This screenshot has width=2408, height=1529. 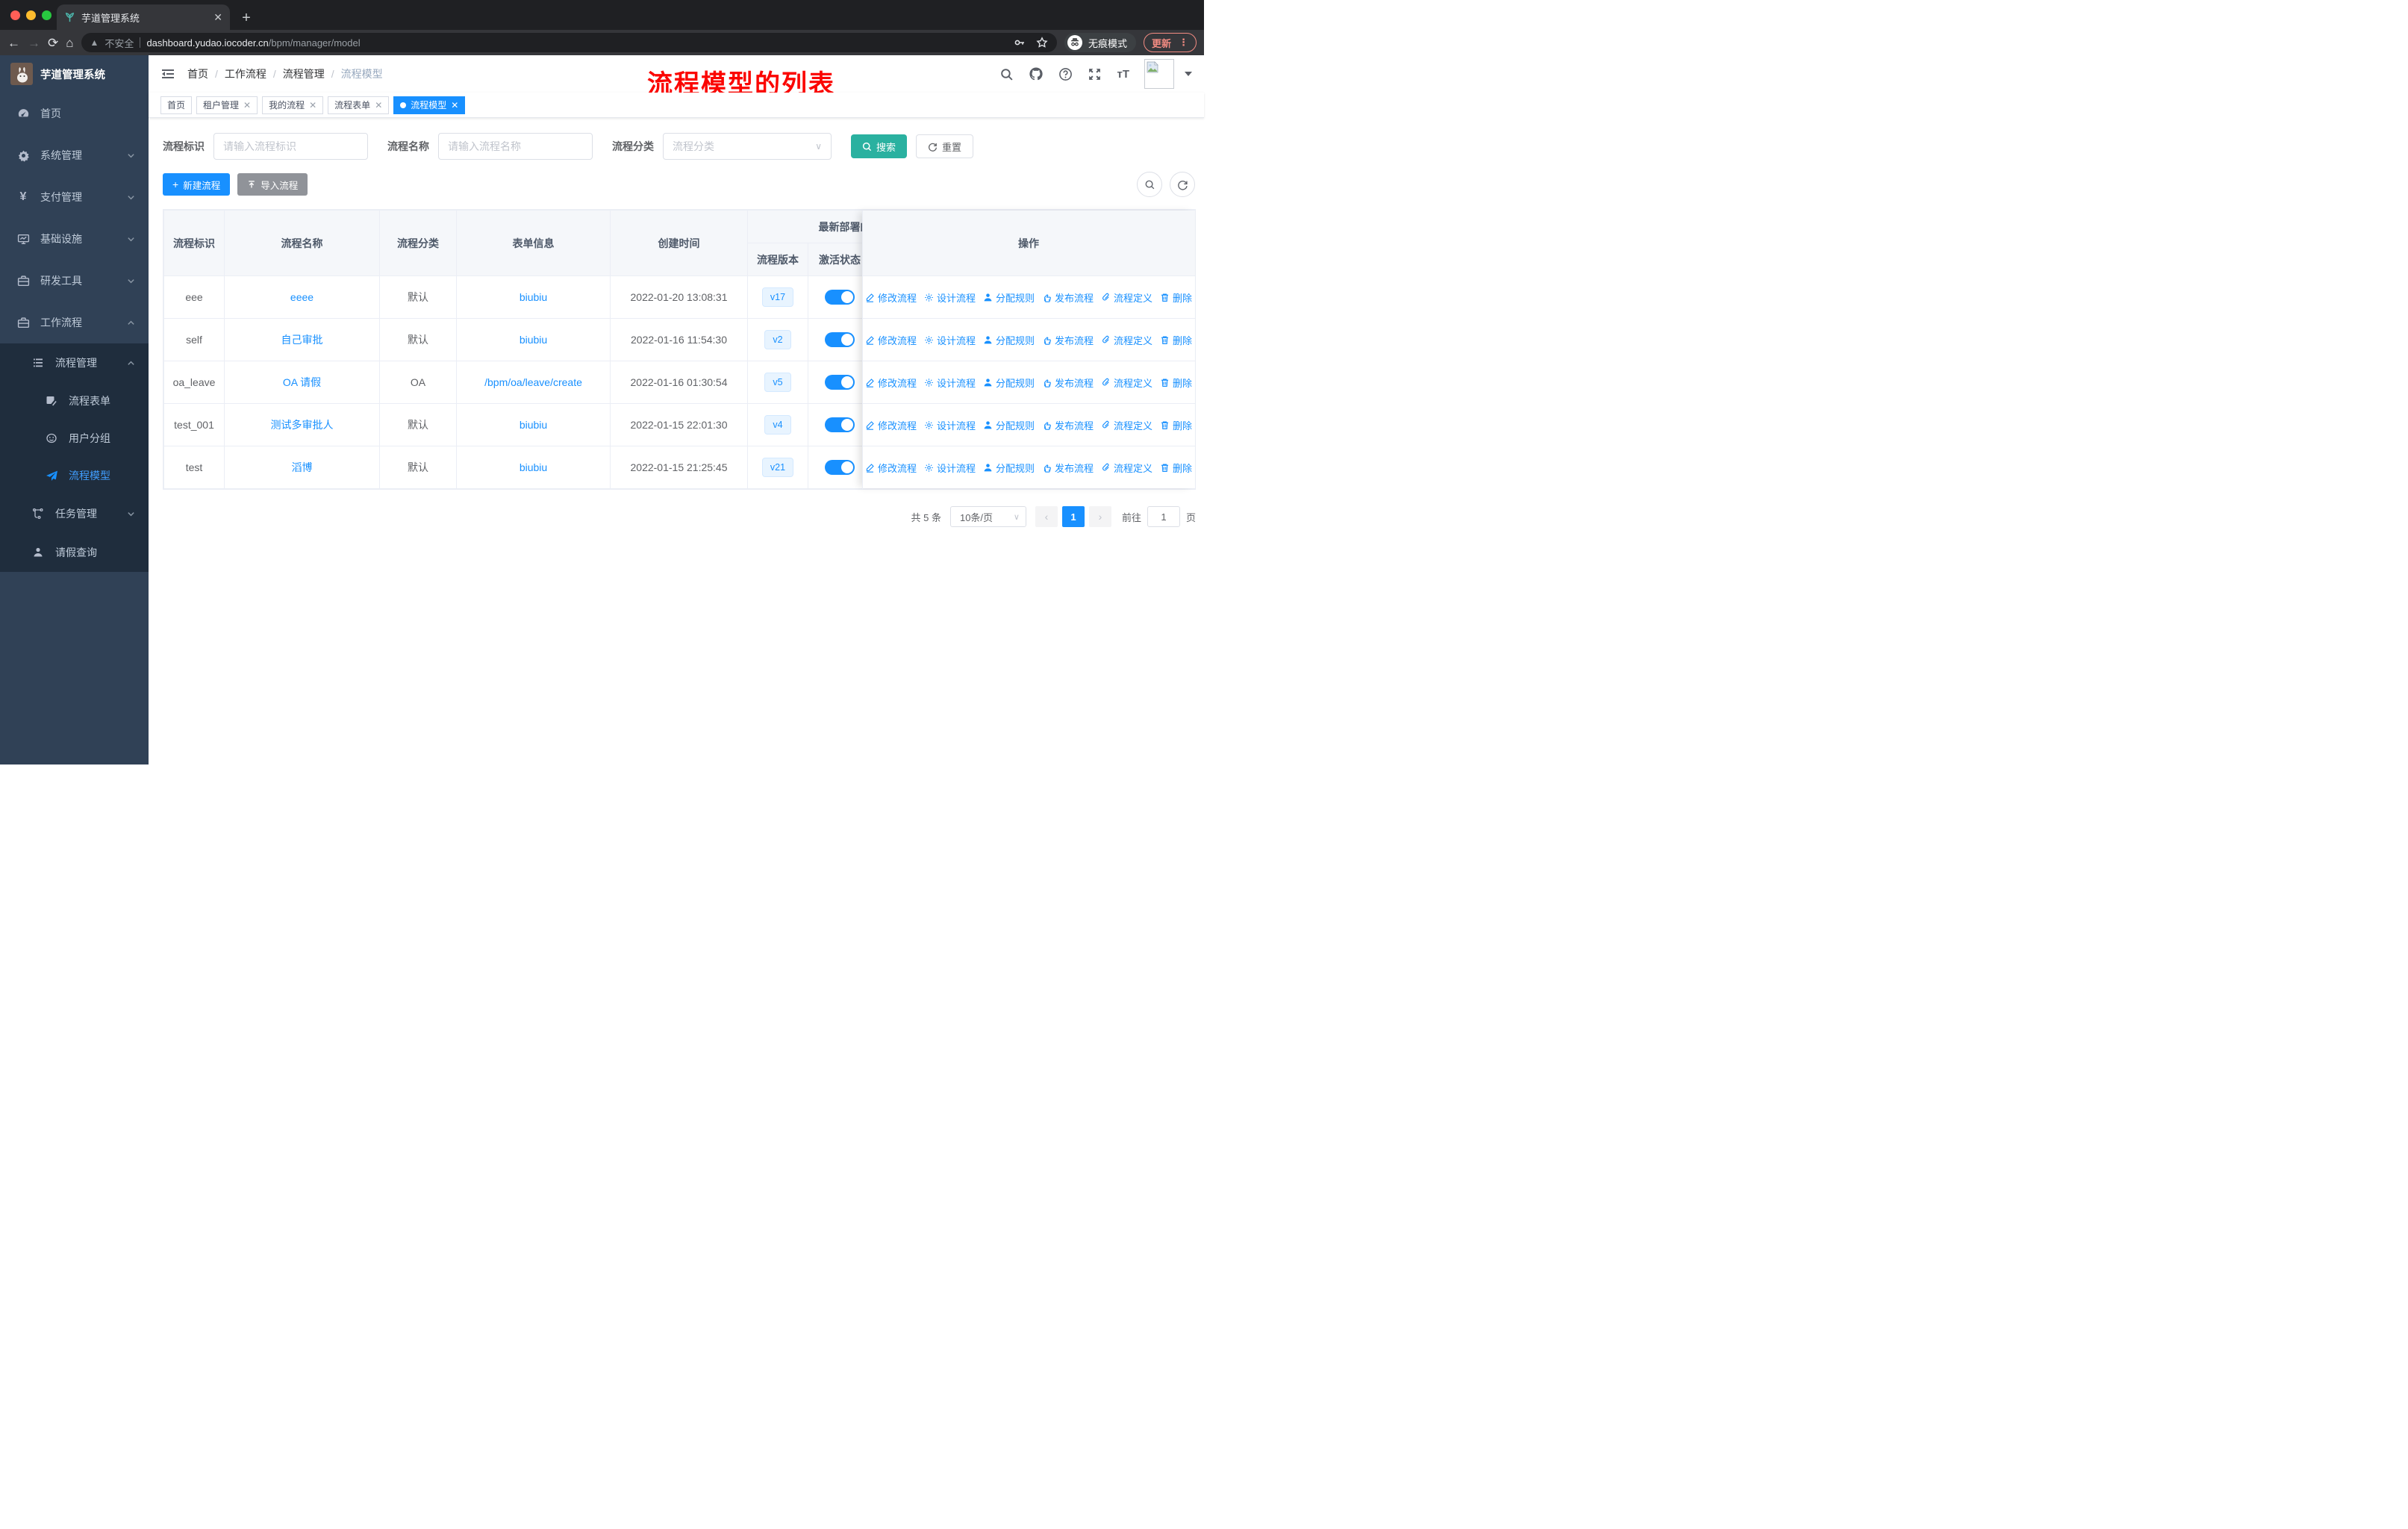 What do you see at coordinates (1020, 43) in the screenshot?
I see `key-icon` at bounding box center [1020, 43].